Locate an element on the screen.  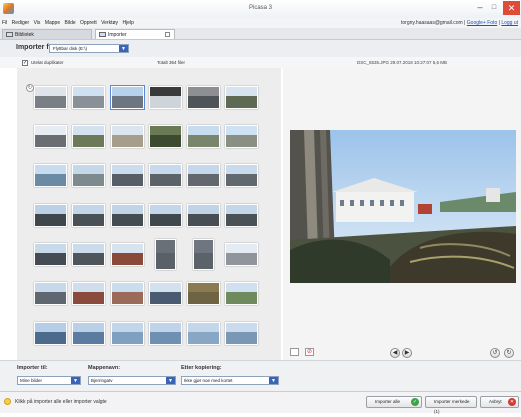
exclude-duplicates-checkbox: ✓ is located at coordinates (25, 63).